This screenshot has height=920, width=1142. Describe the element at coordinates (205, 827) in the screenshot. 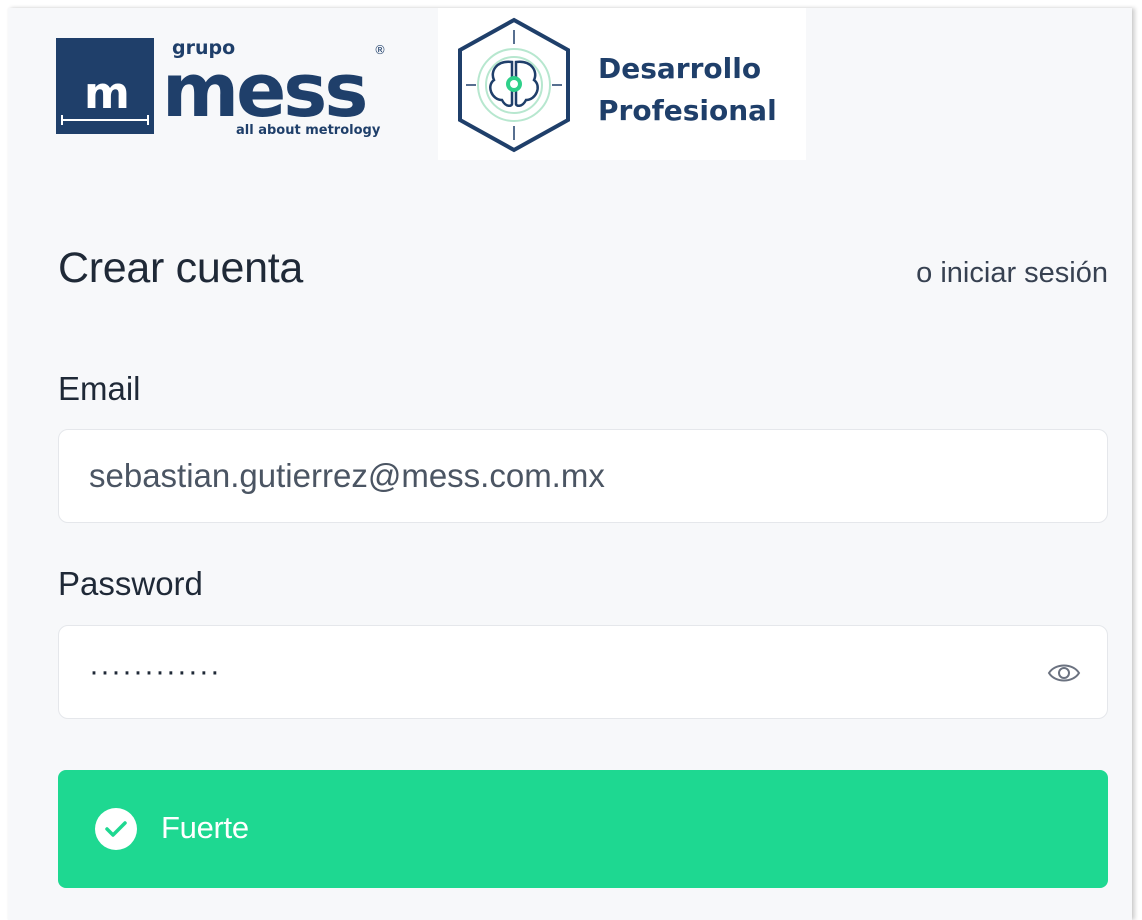

I see `password-strength-label: Fuerte` at that location.